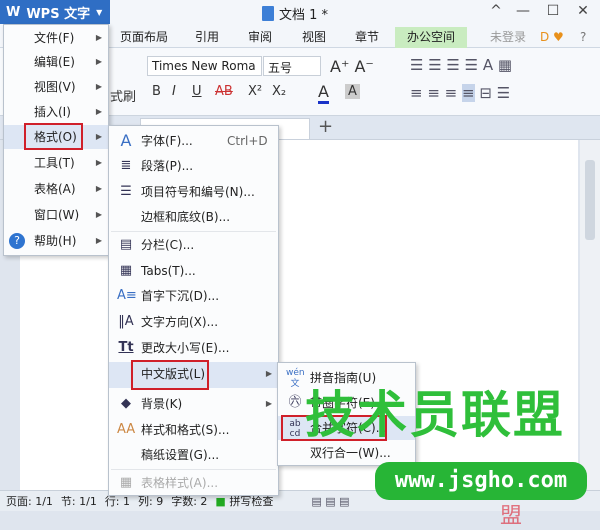 This screenshot has width=600, height=530. Describe the element at coordinates (126, 482) in the screenshot. I see `table-style-icon: ▦` at that location.